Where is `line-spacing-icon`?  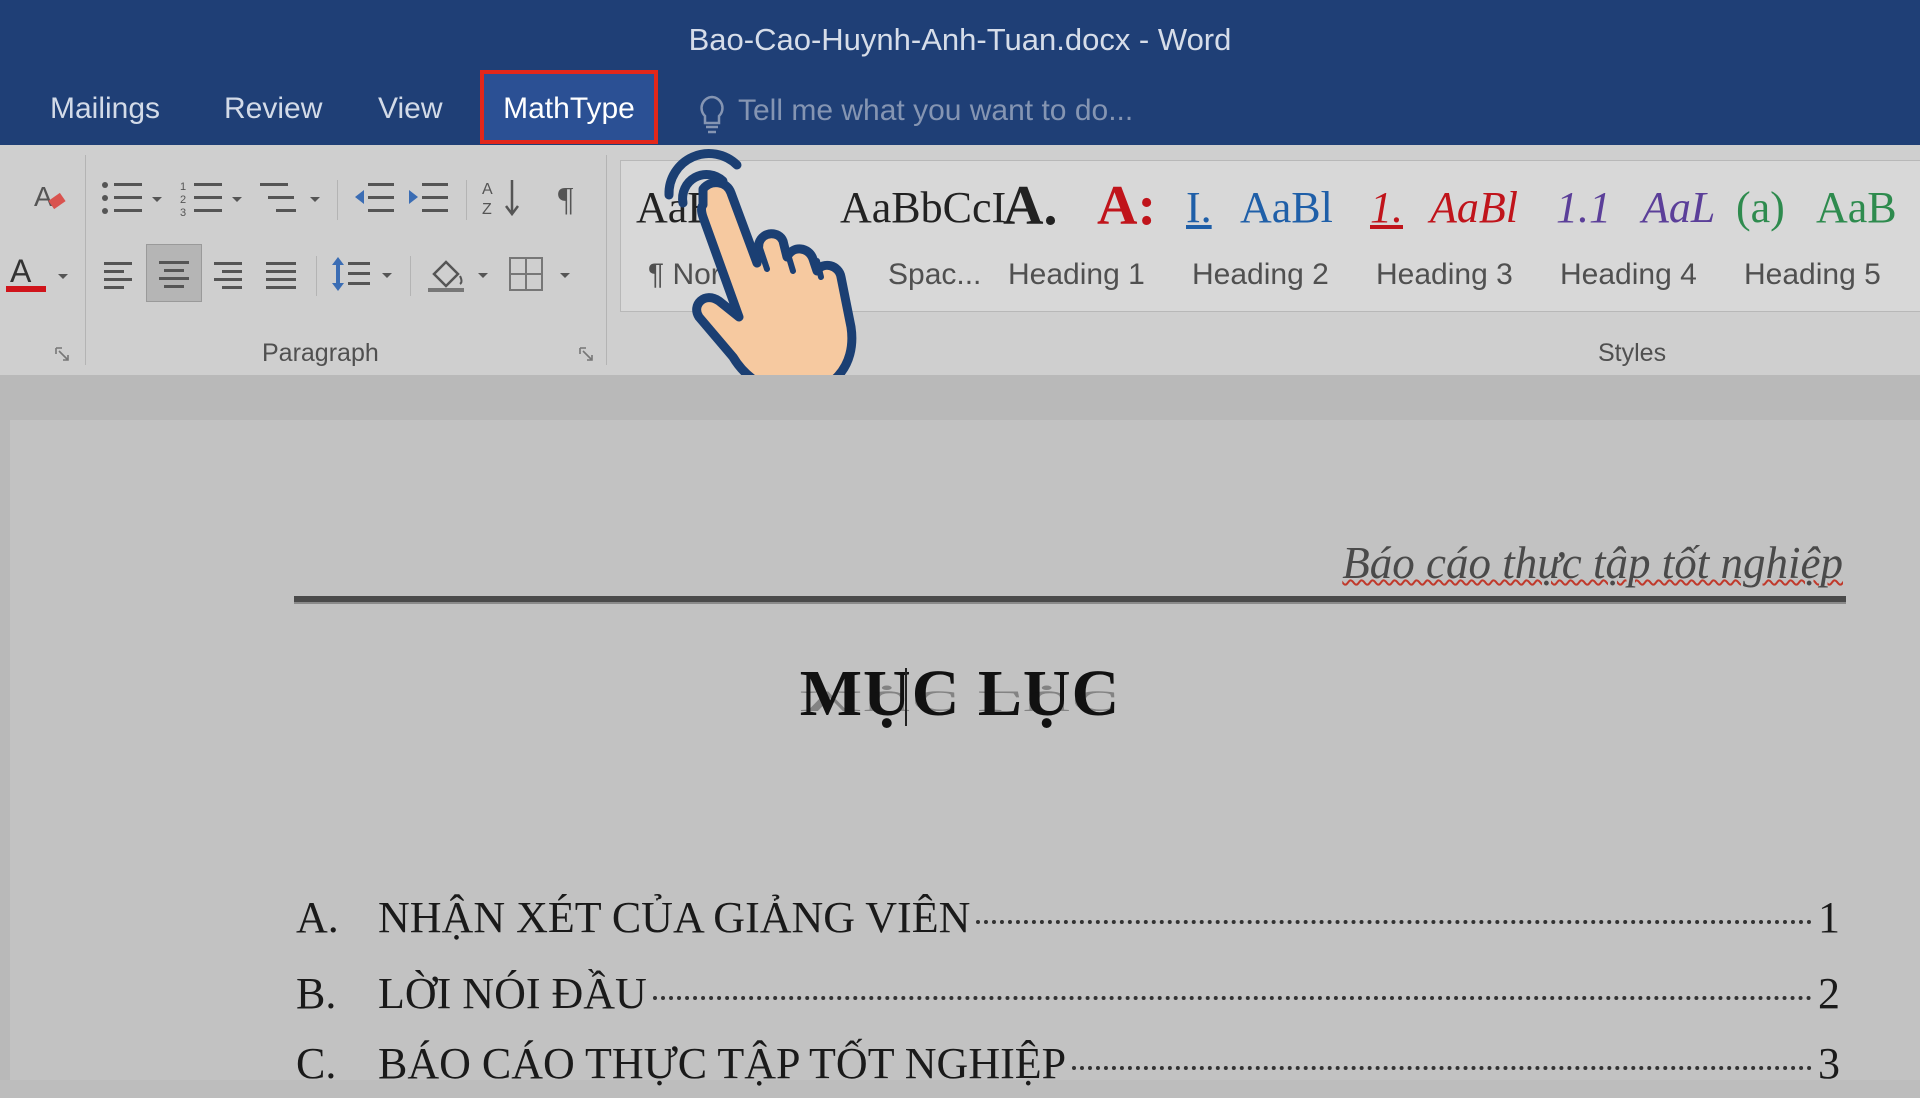 line-spacing-icon is located at coordinates (365, 274).